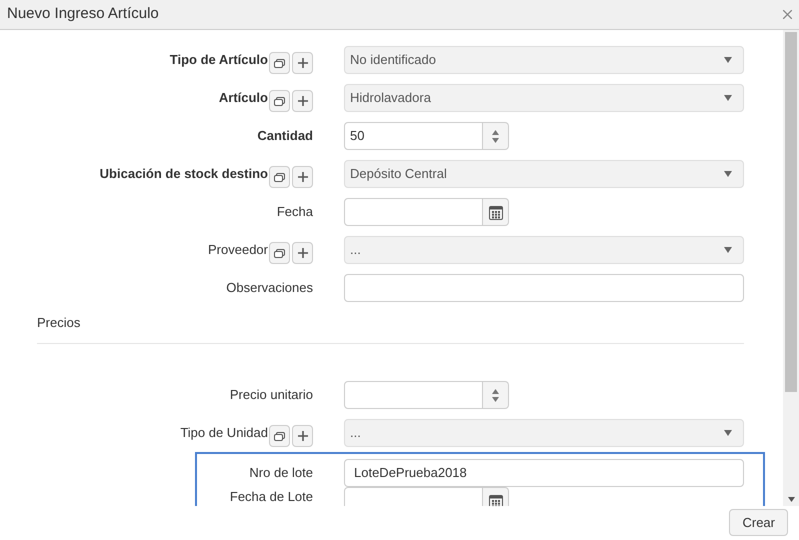 The height and width of the screenshot is (540, 799). What do you see at coordinates (390, 98) in the screenshot?
I see `select-value: Hidrolavadora` at bounding box center [390, 98].